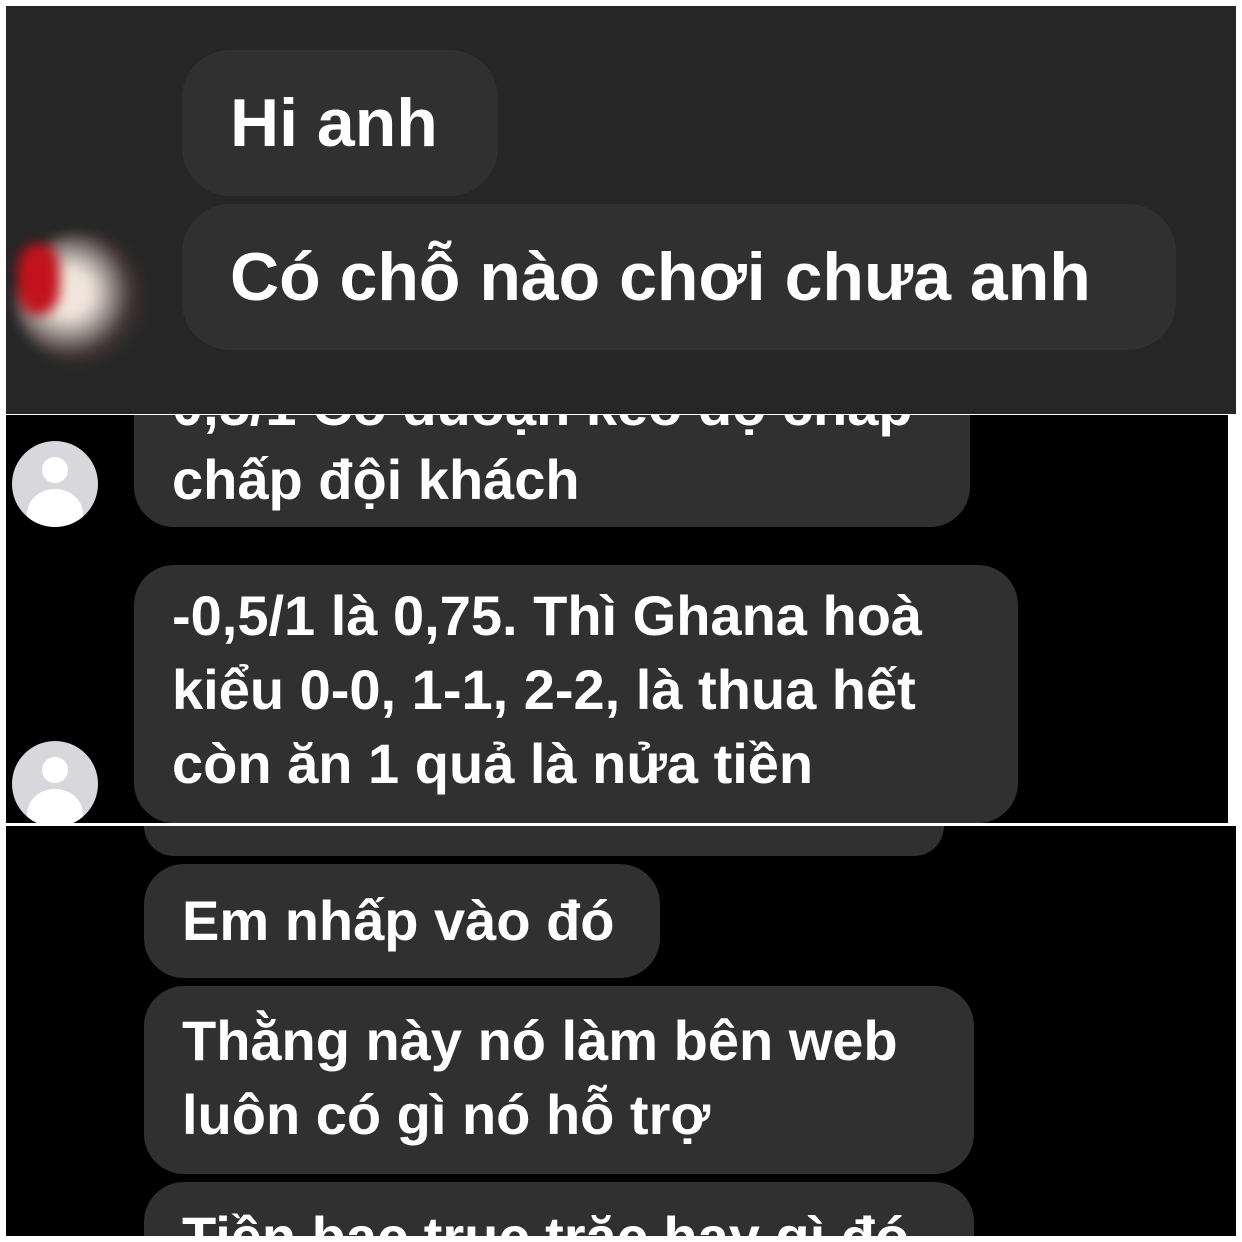 The image size is (1242, 1242). What do you see at coordinates (540, 1040) in the screenshot?
I see `message-line: Thằng này nó làm bên web` at bounding box center [540, 1040].